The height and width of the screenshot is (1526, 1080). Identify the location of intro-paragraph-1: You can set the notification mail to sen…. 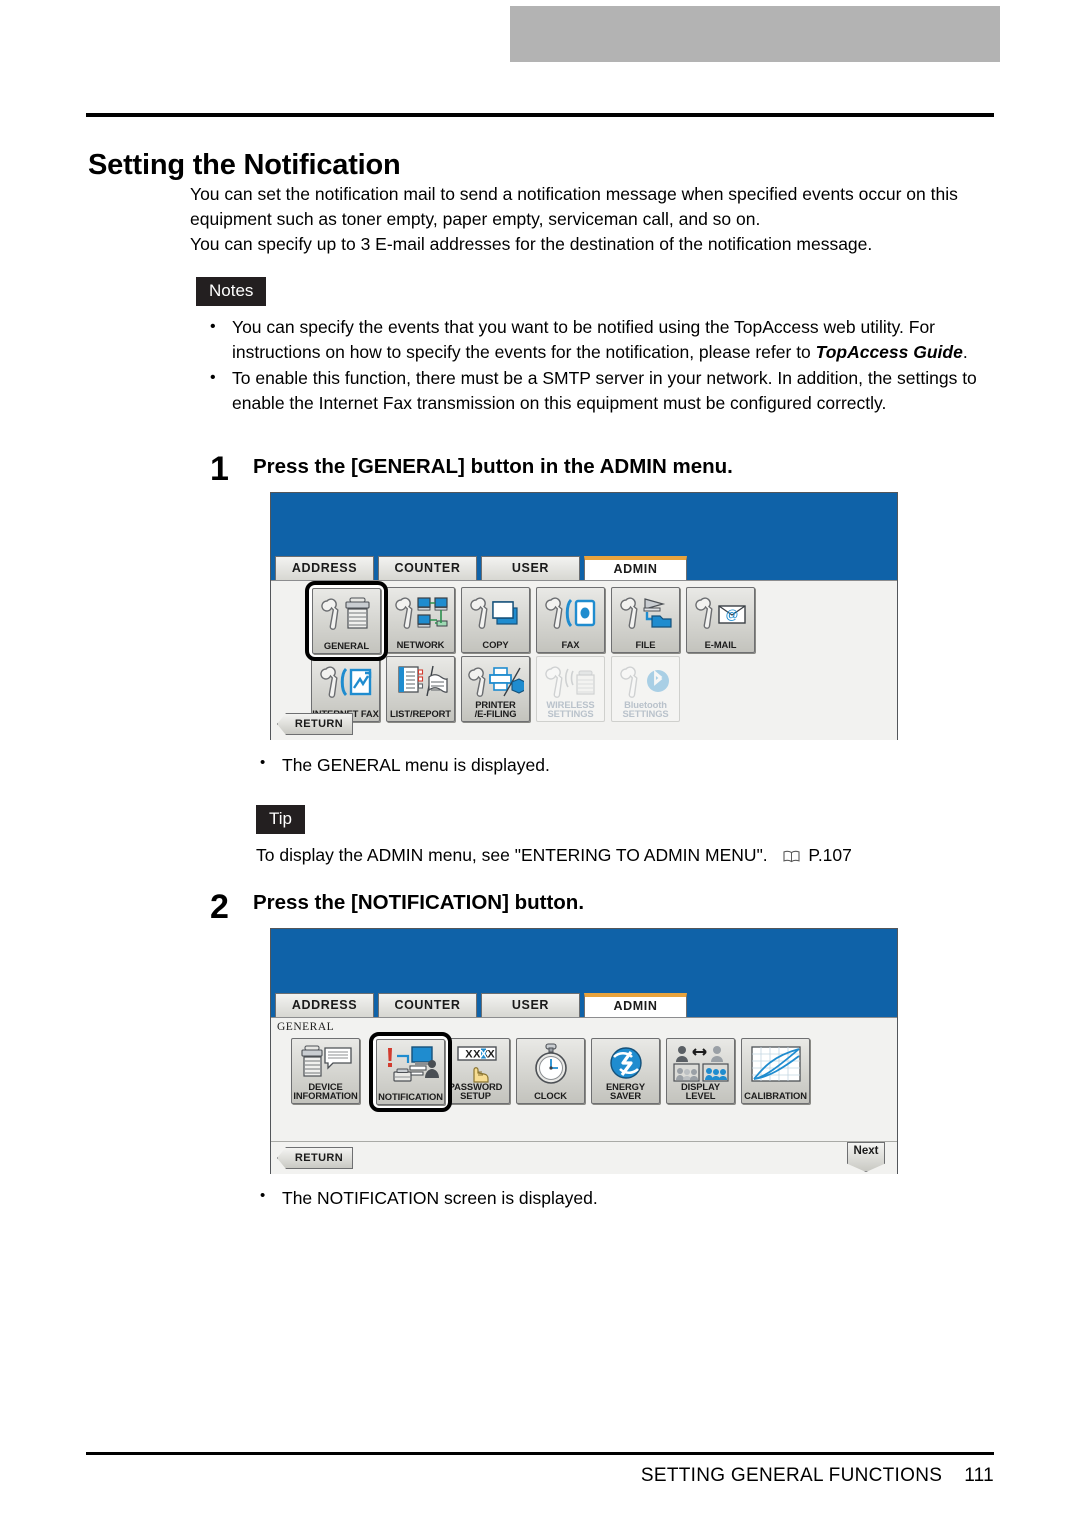
(574, 206).